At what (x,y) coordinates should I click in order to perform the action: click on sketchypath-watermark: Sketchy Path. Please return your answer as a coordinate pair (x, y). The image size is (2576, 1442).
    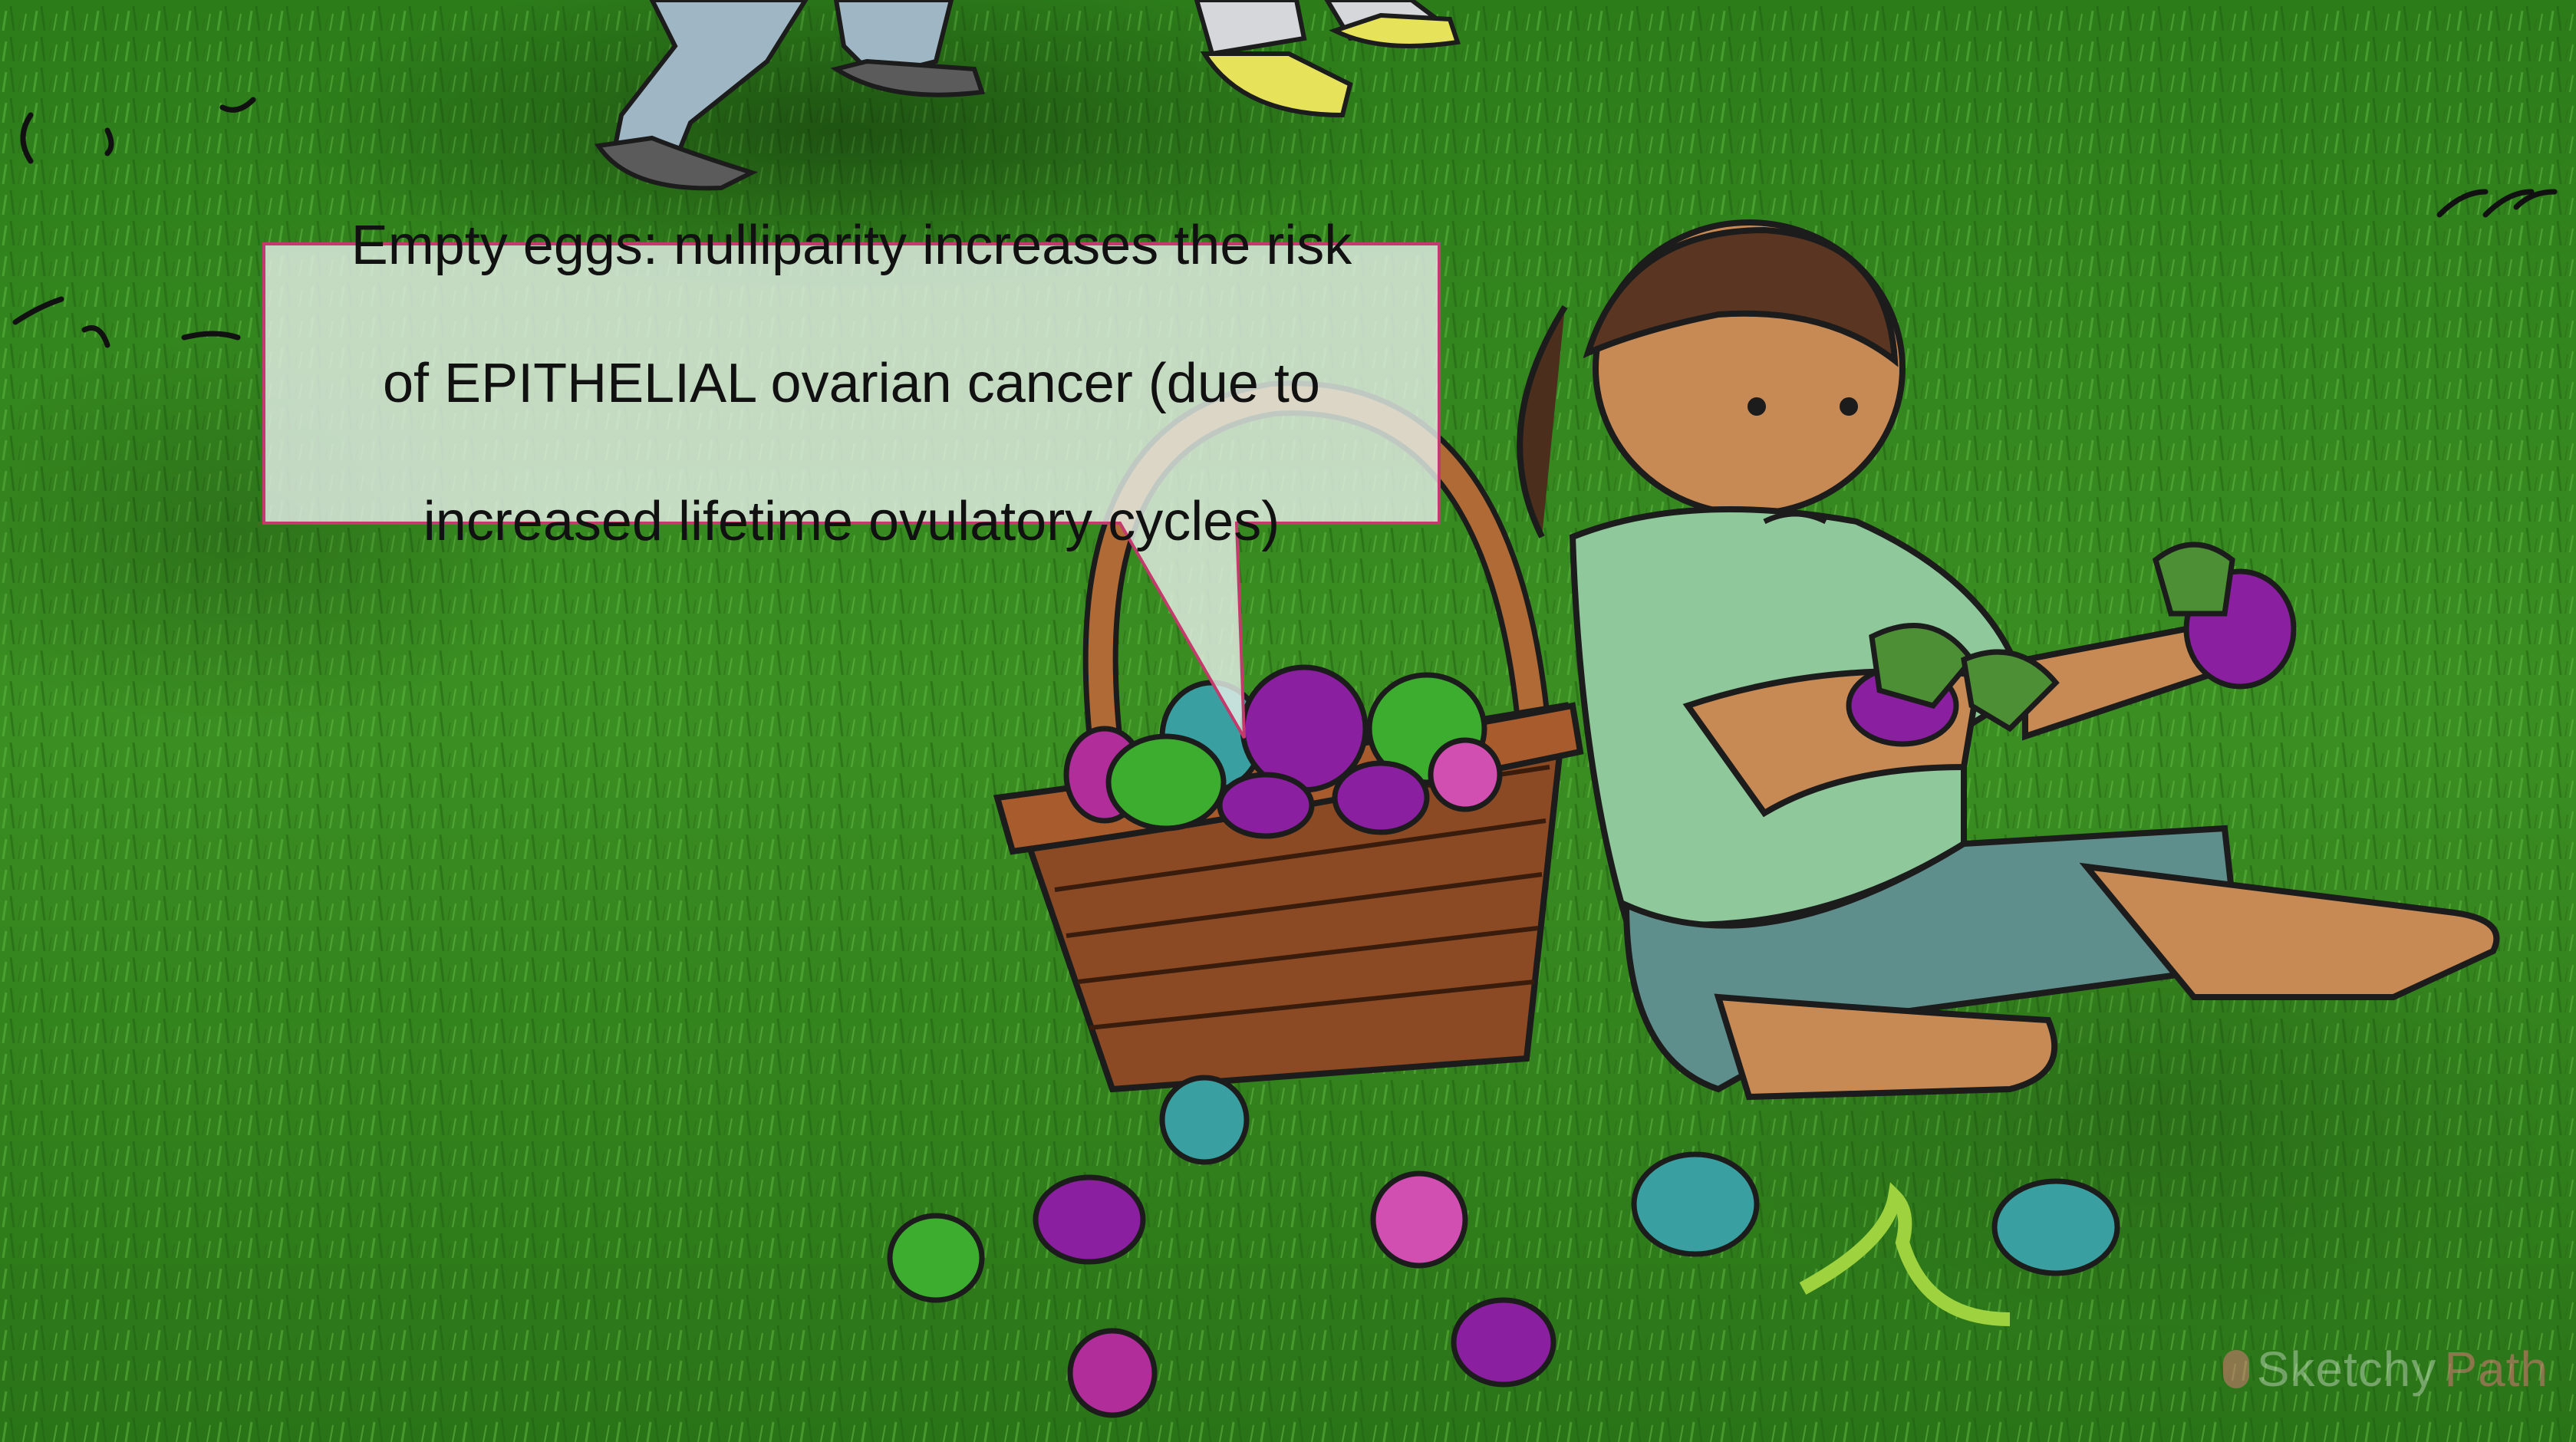
    Looking at the image, I should click on (2385, 1370).